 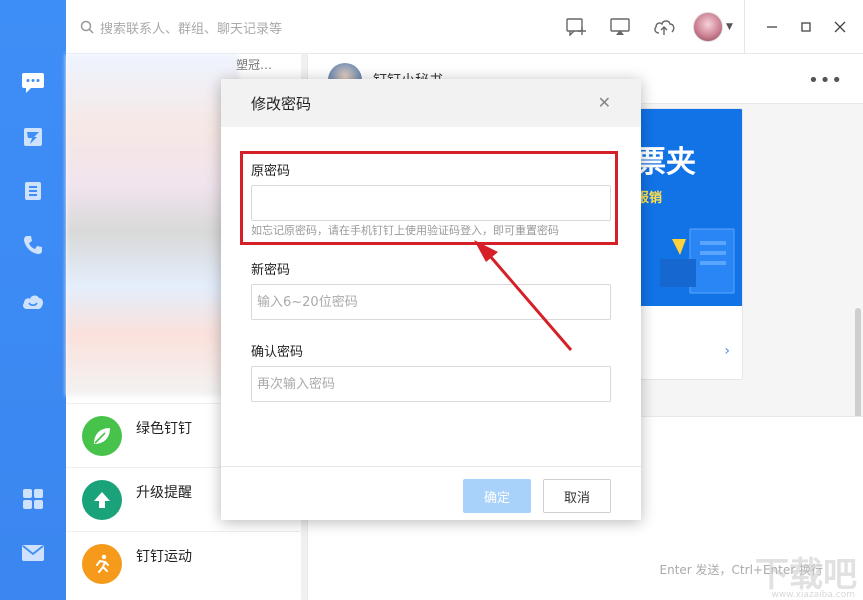 I want to click on highlight-box, so click(x=429, y=198).